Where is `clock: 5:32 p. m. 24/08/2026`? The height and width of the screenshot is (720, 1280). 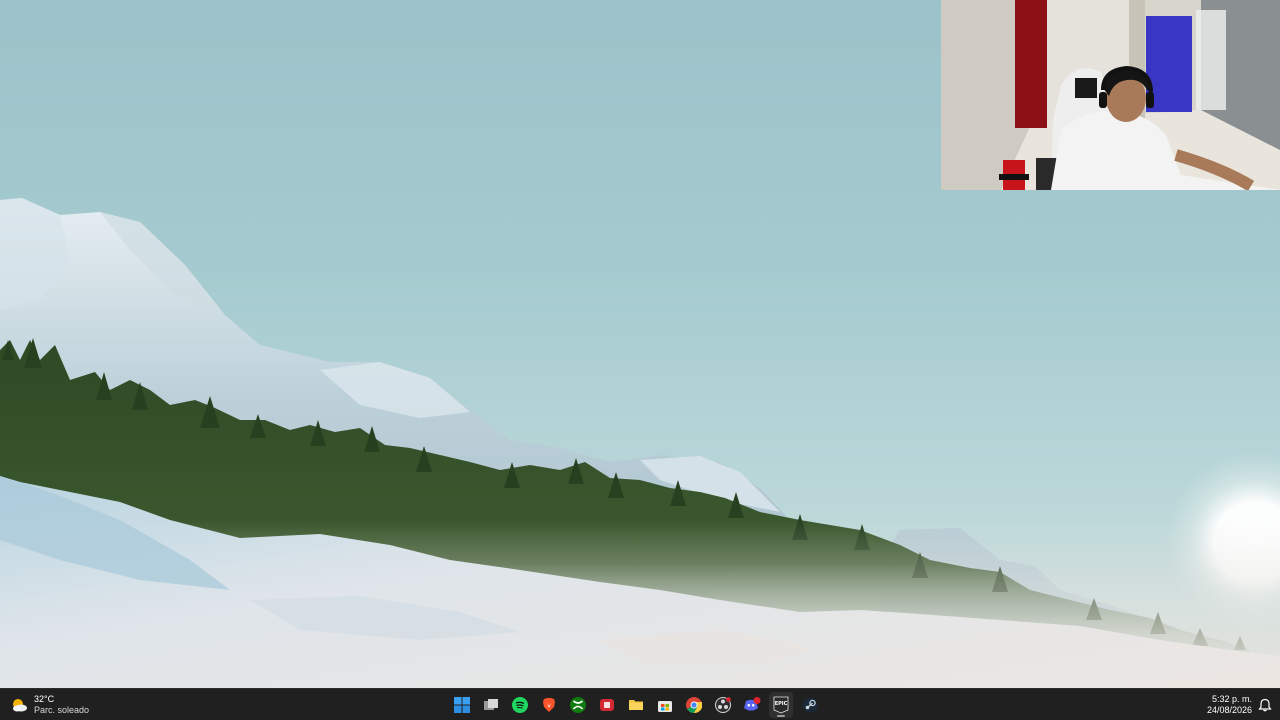
clock: 5:32 p. m. 24/08/2026 is located at coordinates (1229, 705).